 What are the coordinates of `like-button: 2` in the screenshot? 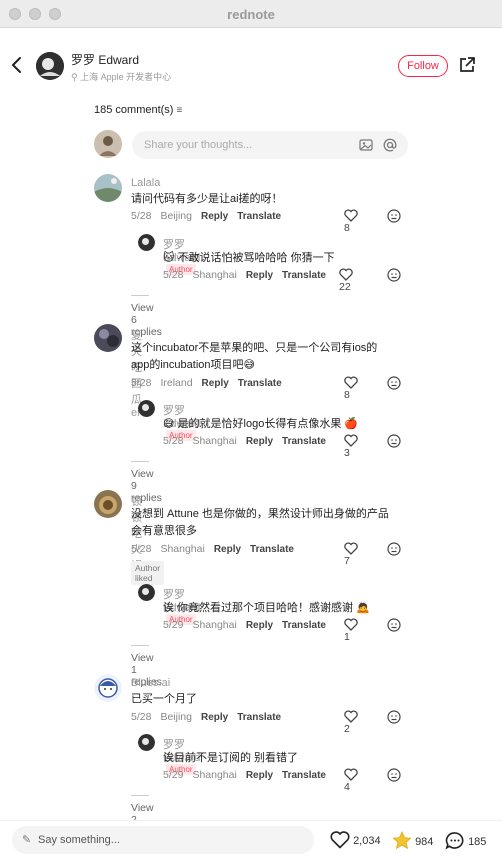 It's located at (352, 722).